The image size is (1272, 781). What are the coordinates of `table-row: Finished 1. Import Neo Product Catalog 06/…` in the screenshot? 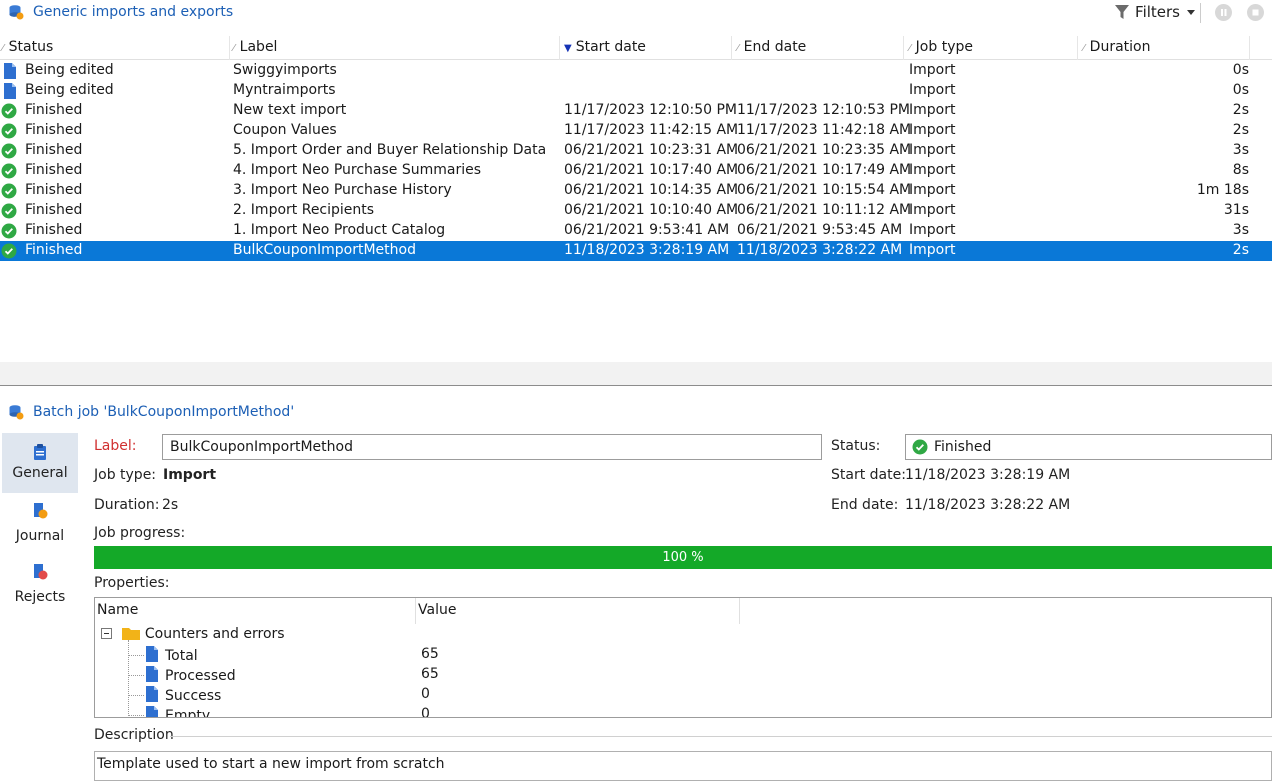 It's located at (636, 231).